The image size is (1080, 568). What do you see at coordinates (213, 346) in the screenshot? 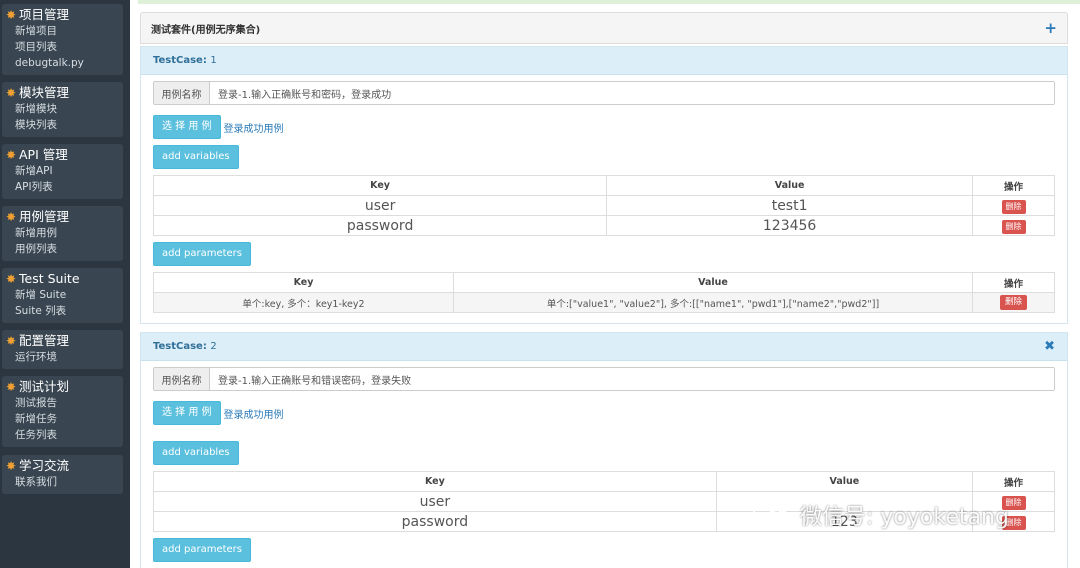
I see `testcase-number: 2` at bounding box center [213, 346].